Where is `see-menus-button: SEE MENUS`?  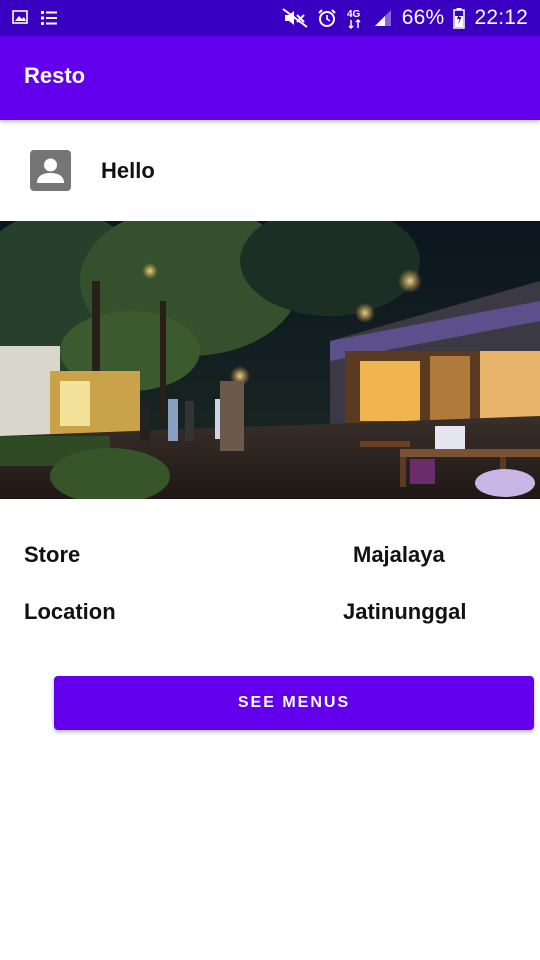
see-menus-button: SEE MENUS is located at coordinates (294, 703).